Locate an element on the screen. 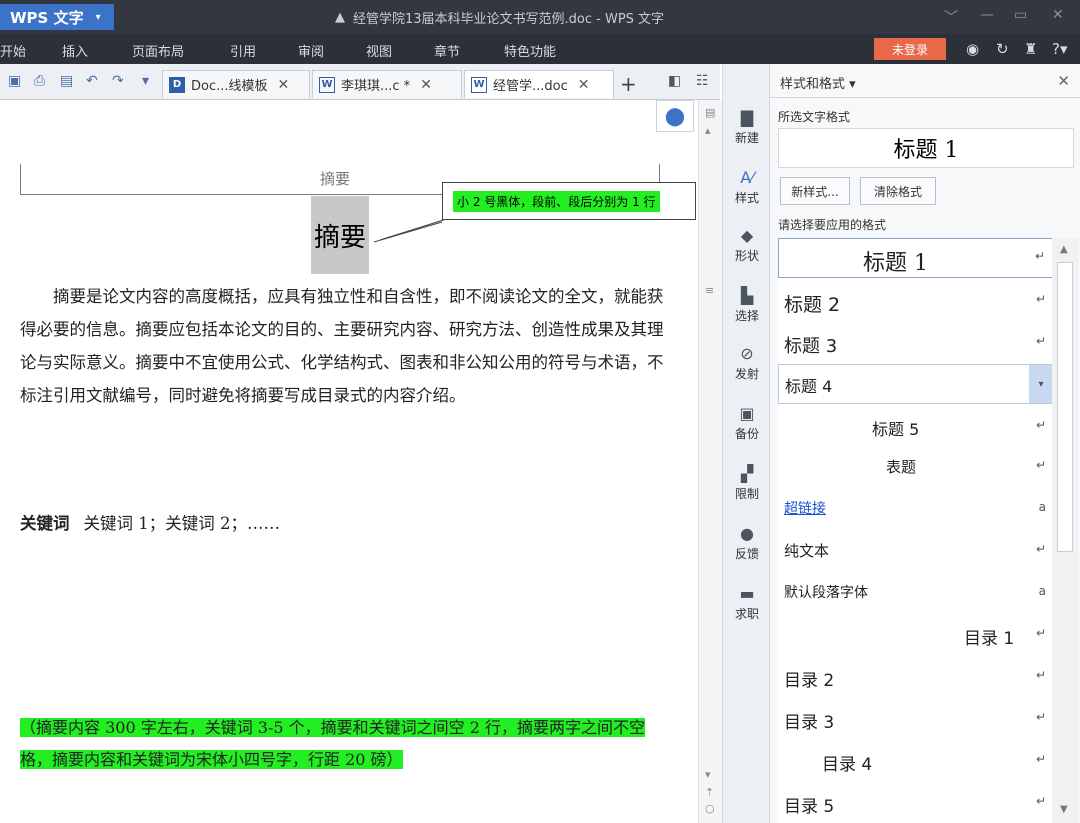 The image size is (1080, 823). select-browse-icon: ○ is located at coordinates (710, 808).